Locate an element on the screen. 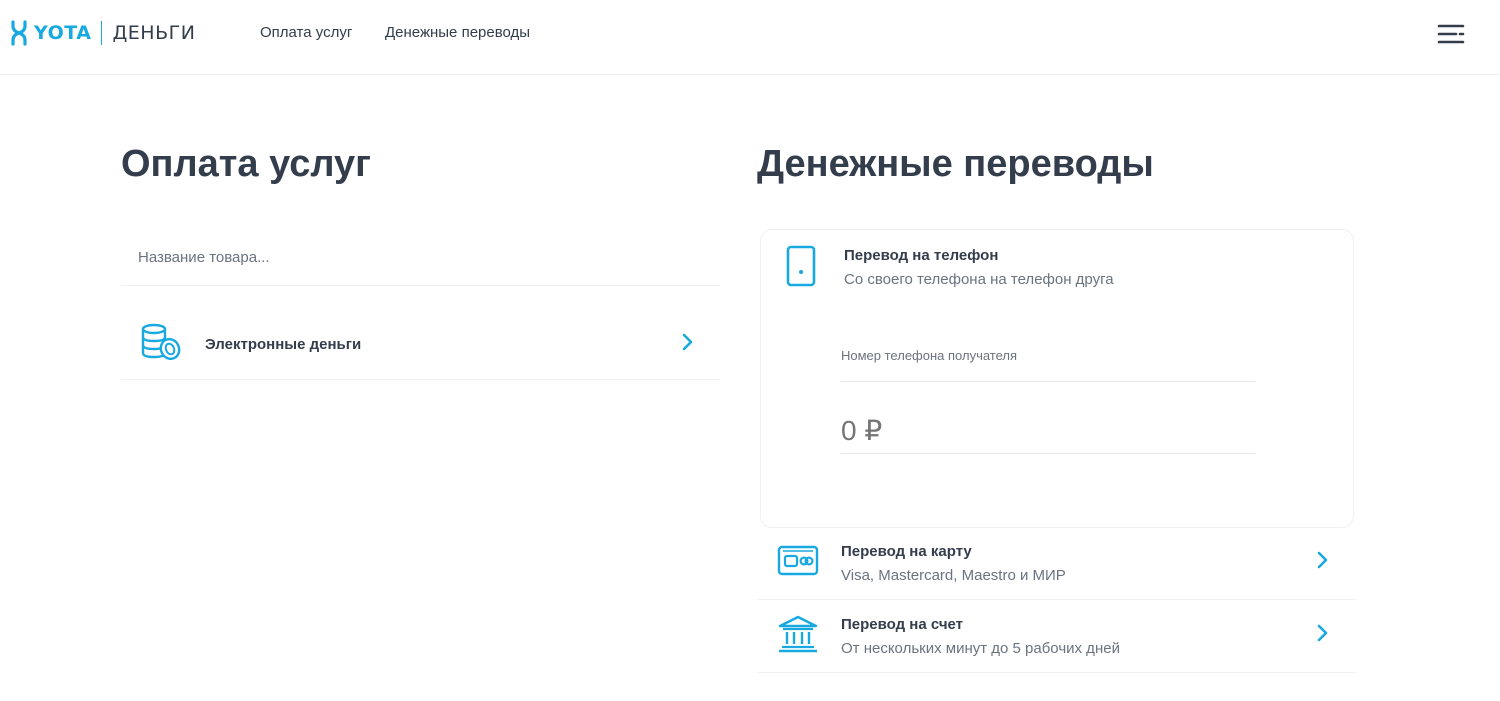 The image size is (1500, 701). service-item-electronic-money: Электронные деньги is located at coordinates (420, 342).